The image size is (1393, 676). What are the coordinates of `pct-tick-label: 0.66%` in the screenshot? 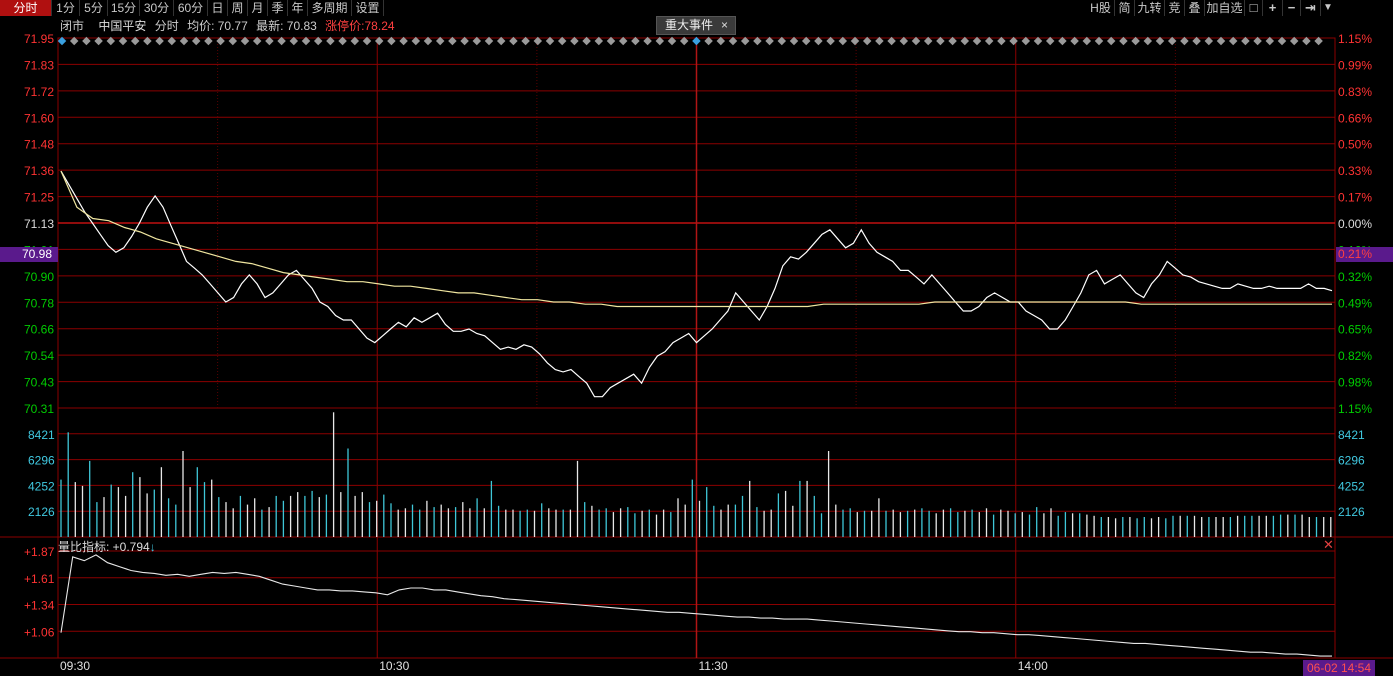 It's located at (1355, 118).